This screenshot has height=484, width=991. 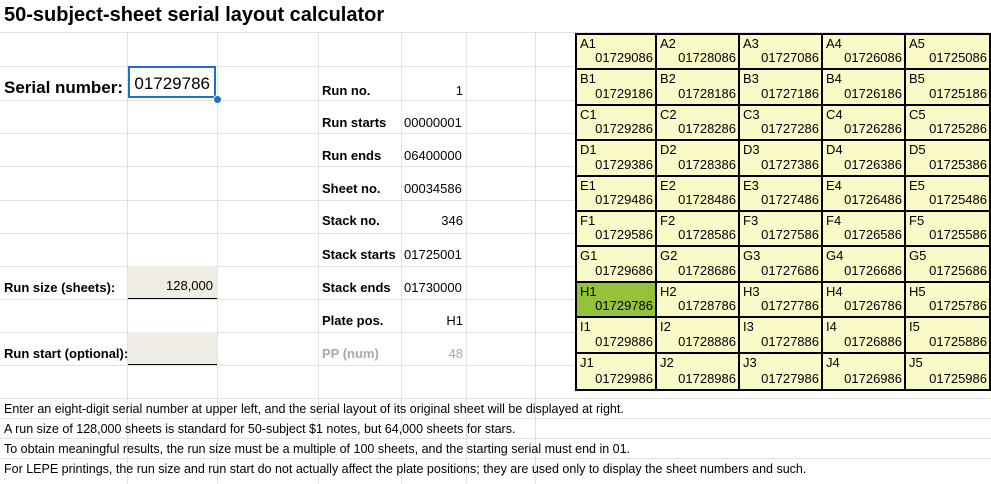 I want to click on plate-serial-value: 01728886, so click(x=707, y=341).